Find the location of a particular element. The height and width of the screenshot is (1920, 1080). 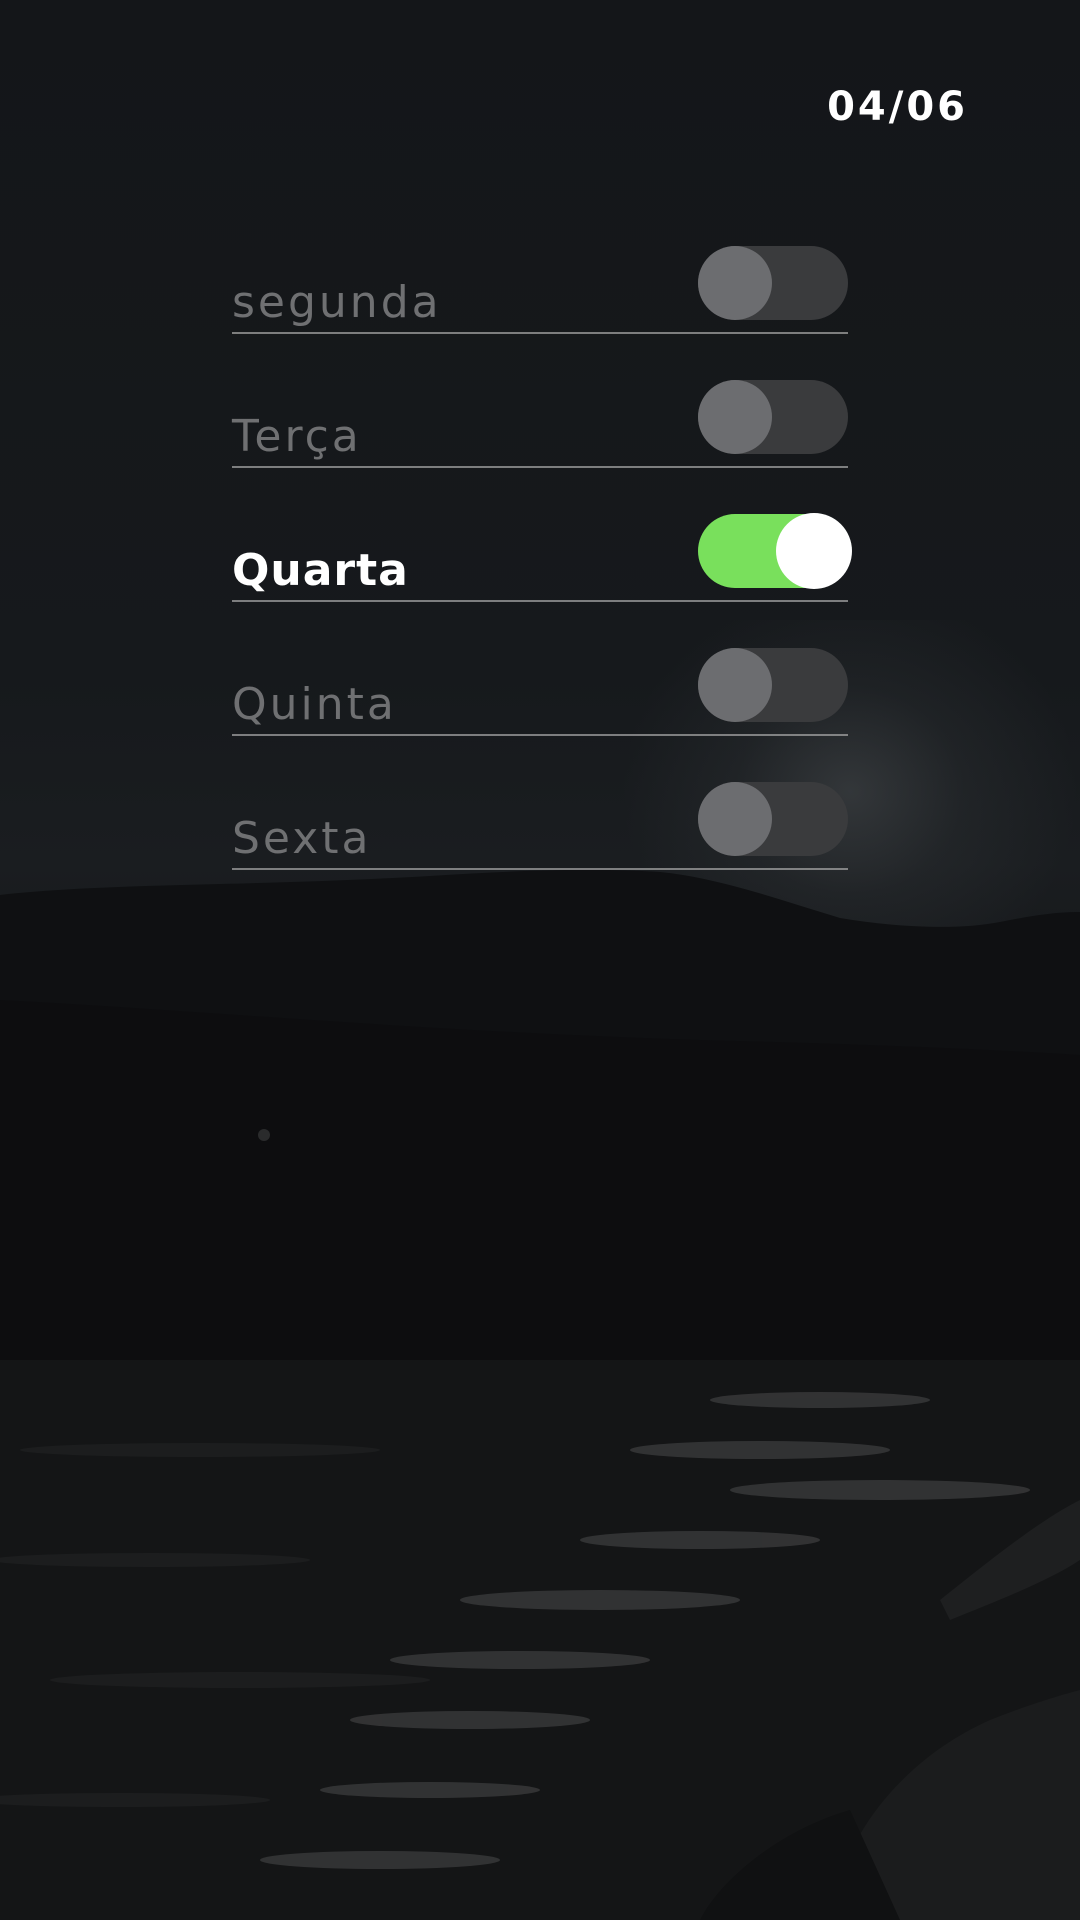

day-row-terca: Terça is located at coordinates (540, 401).